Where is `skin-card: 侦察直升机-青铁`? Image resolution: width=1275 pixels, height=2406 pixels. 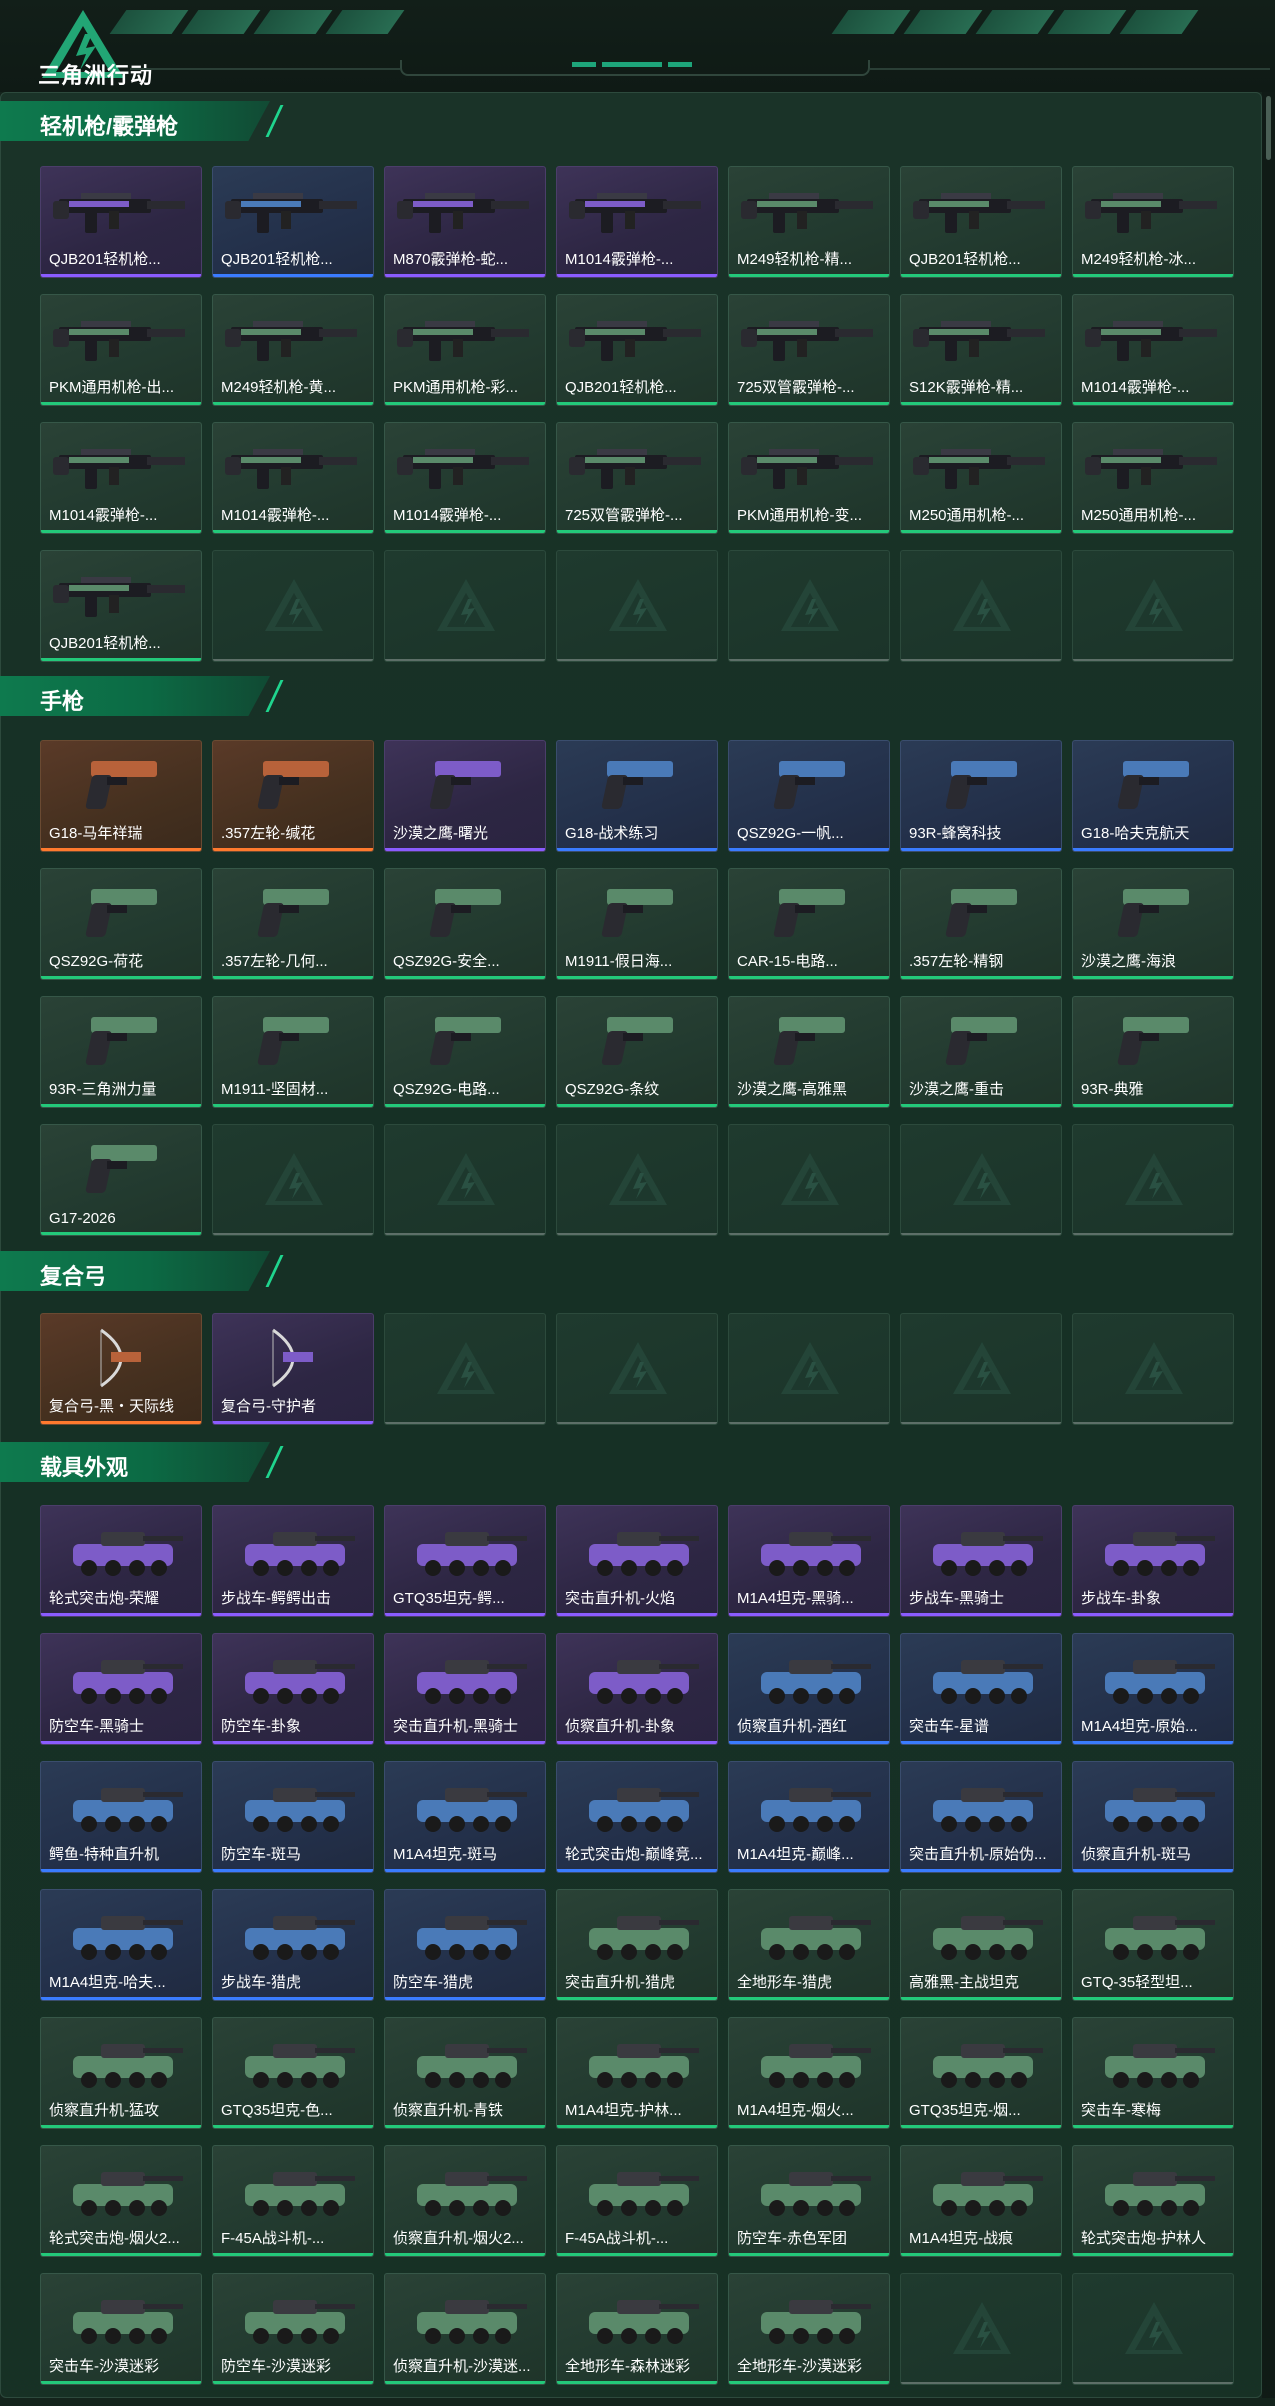
skin-card: 侦察直升机-青铁 is located at coordinates (465, 2073).